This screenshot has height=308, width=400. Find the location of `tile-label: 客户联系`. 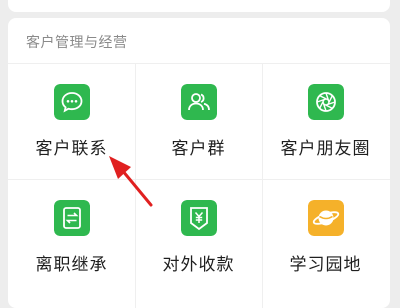

tile-label: 客户联系 is located at coordinates (71, 149).